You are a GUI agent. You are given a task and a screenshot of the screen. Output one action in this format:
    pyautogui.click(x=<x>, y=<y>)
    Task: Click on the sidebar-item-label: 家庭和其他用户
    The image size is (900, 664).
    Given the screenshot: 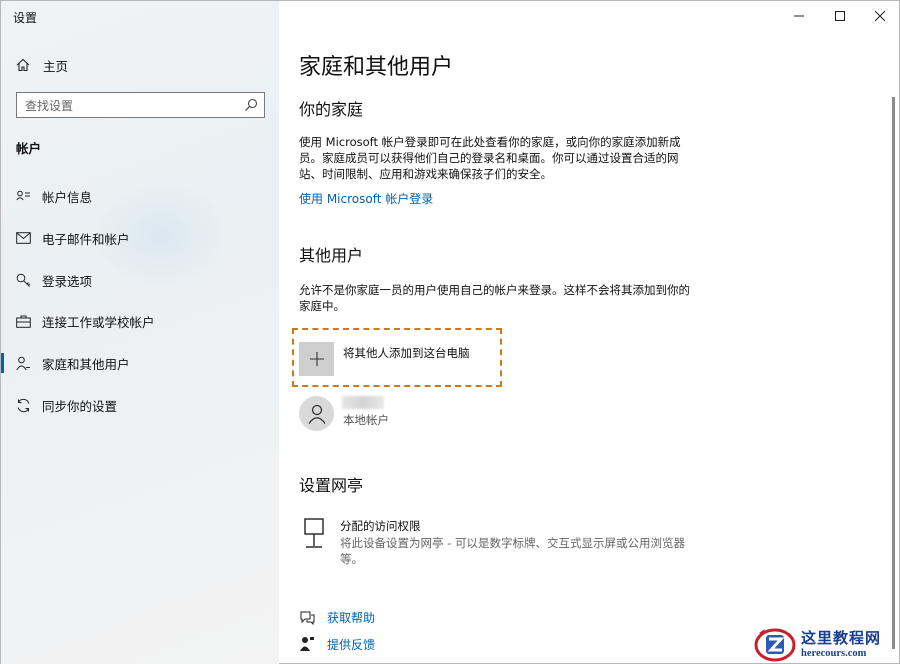 What is the action you would take?
    pyautogui.click(x=86, y=364)
    